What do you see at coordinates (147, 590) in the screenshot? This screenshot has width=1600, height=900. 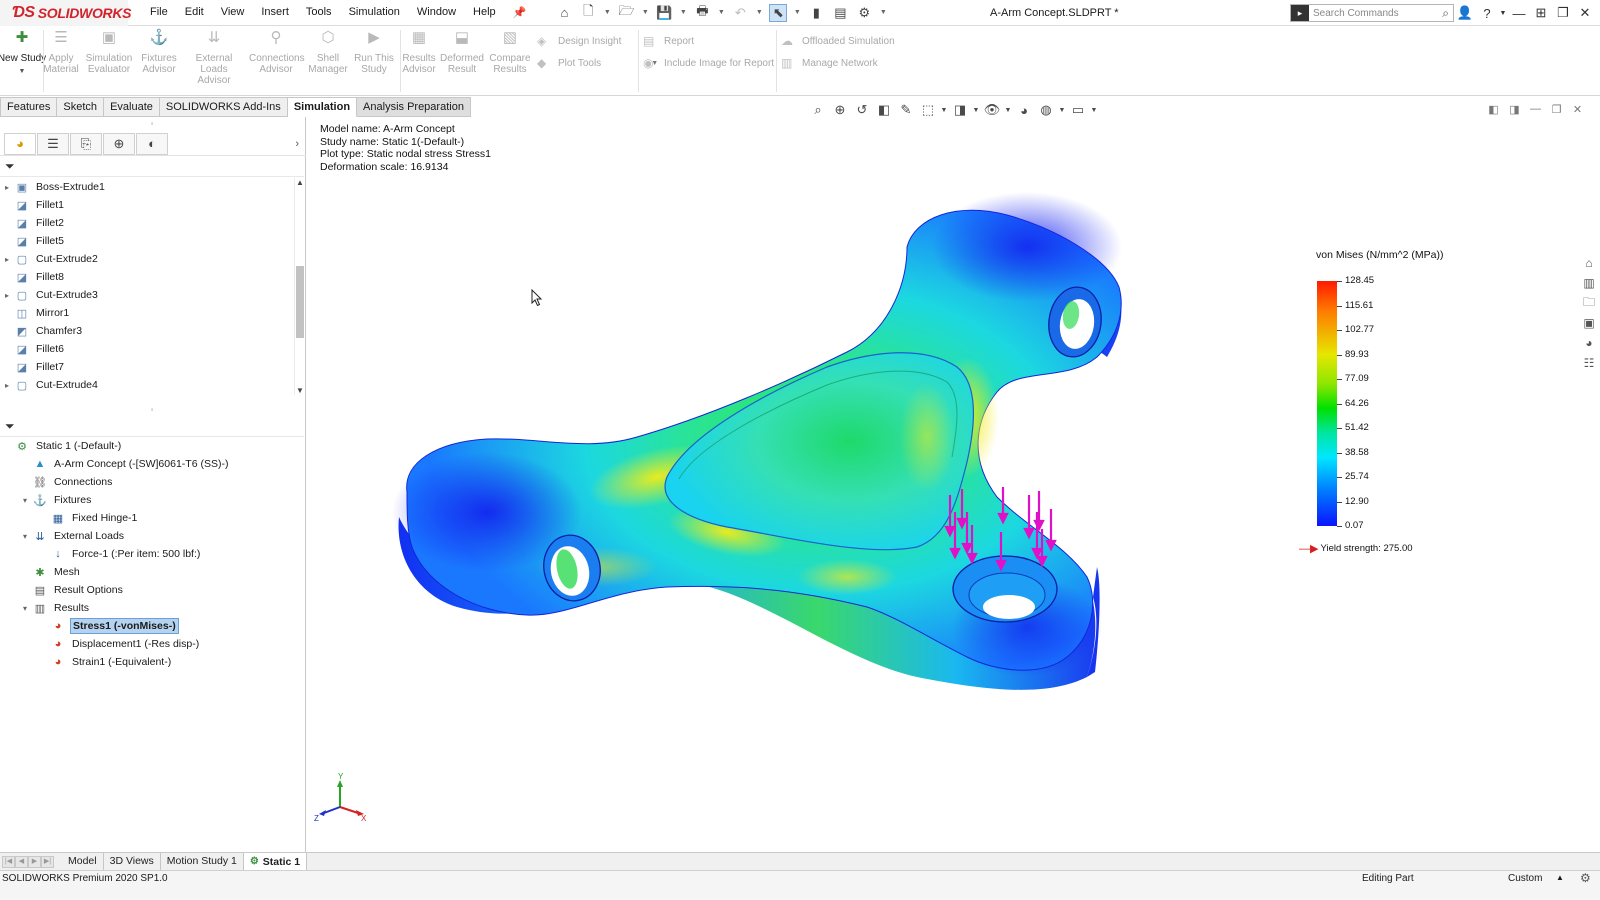 I see `study-tree-item: ▤ Result Options` at bounding box center [147, 590].